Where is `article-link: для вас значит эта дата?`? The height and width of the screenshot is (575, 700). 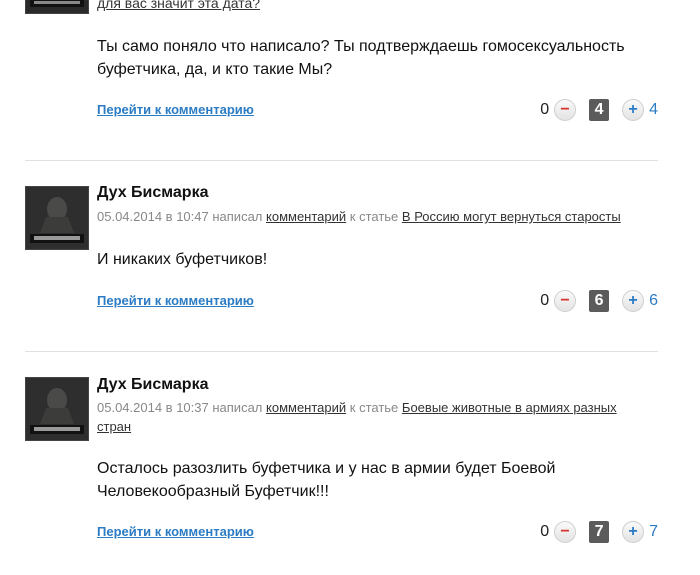 article-link: для вас значит эта дата? is located at coordinates (178, 6).